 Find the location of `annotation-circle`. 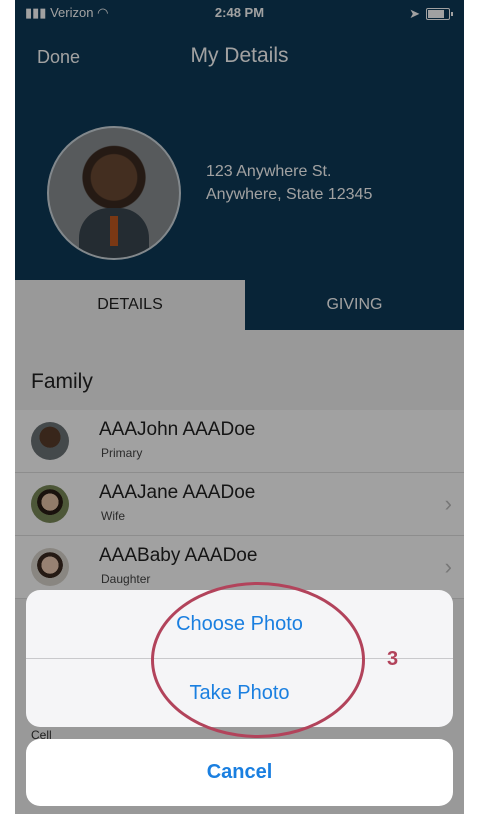

annotation-circle is located at coordinates (258, 660).